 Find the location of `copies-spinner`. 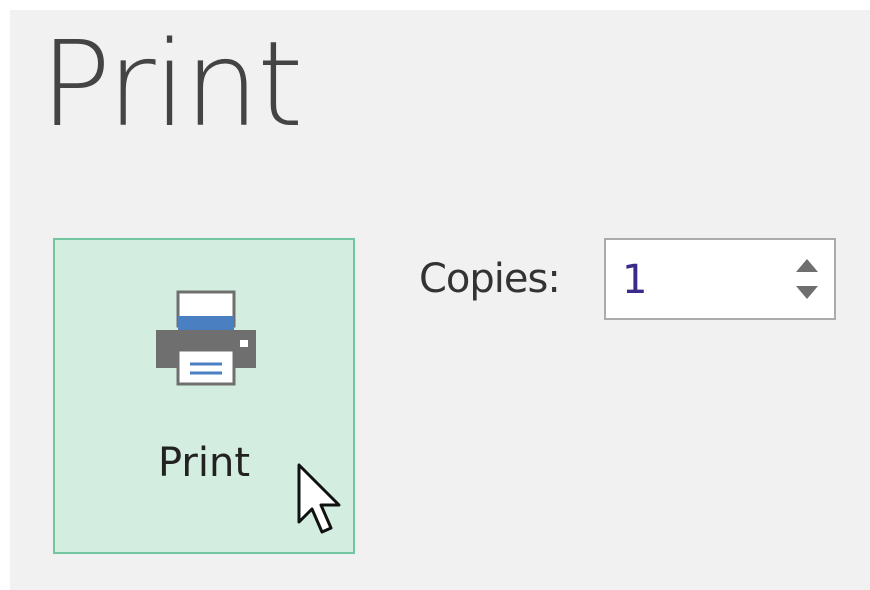

copies-spinner is located at coordinates (720, 279).